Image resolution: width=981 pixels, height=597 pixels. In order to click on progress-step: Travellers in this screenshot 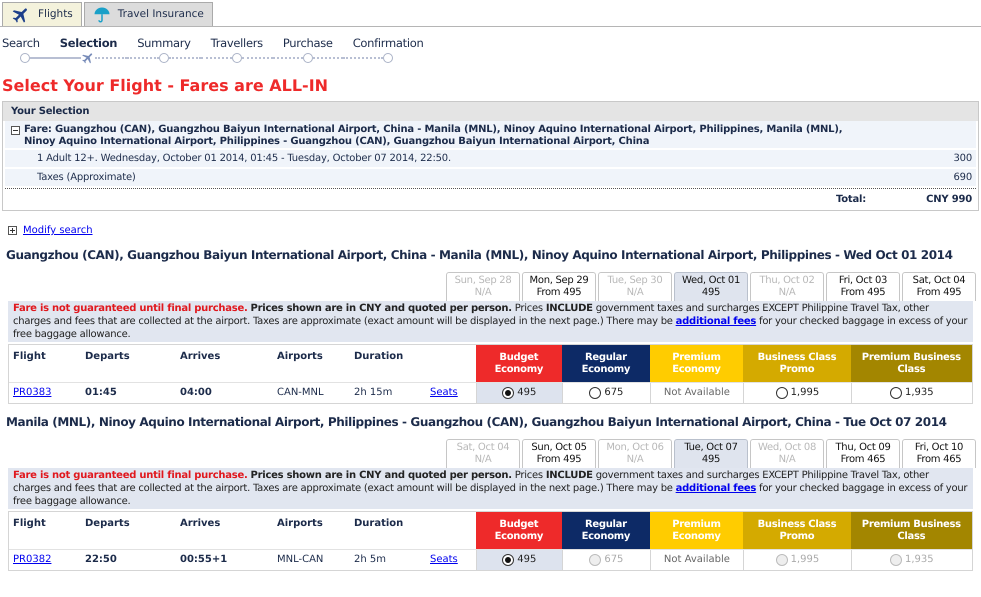, I will do `click(236, 43)`.